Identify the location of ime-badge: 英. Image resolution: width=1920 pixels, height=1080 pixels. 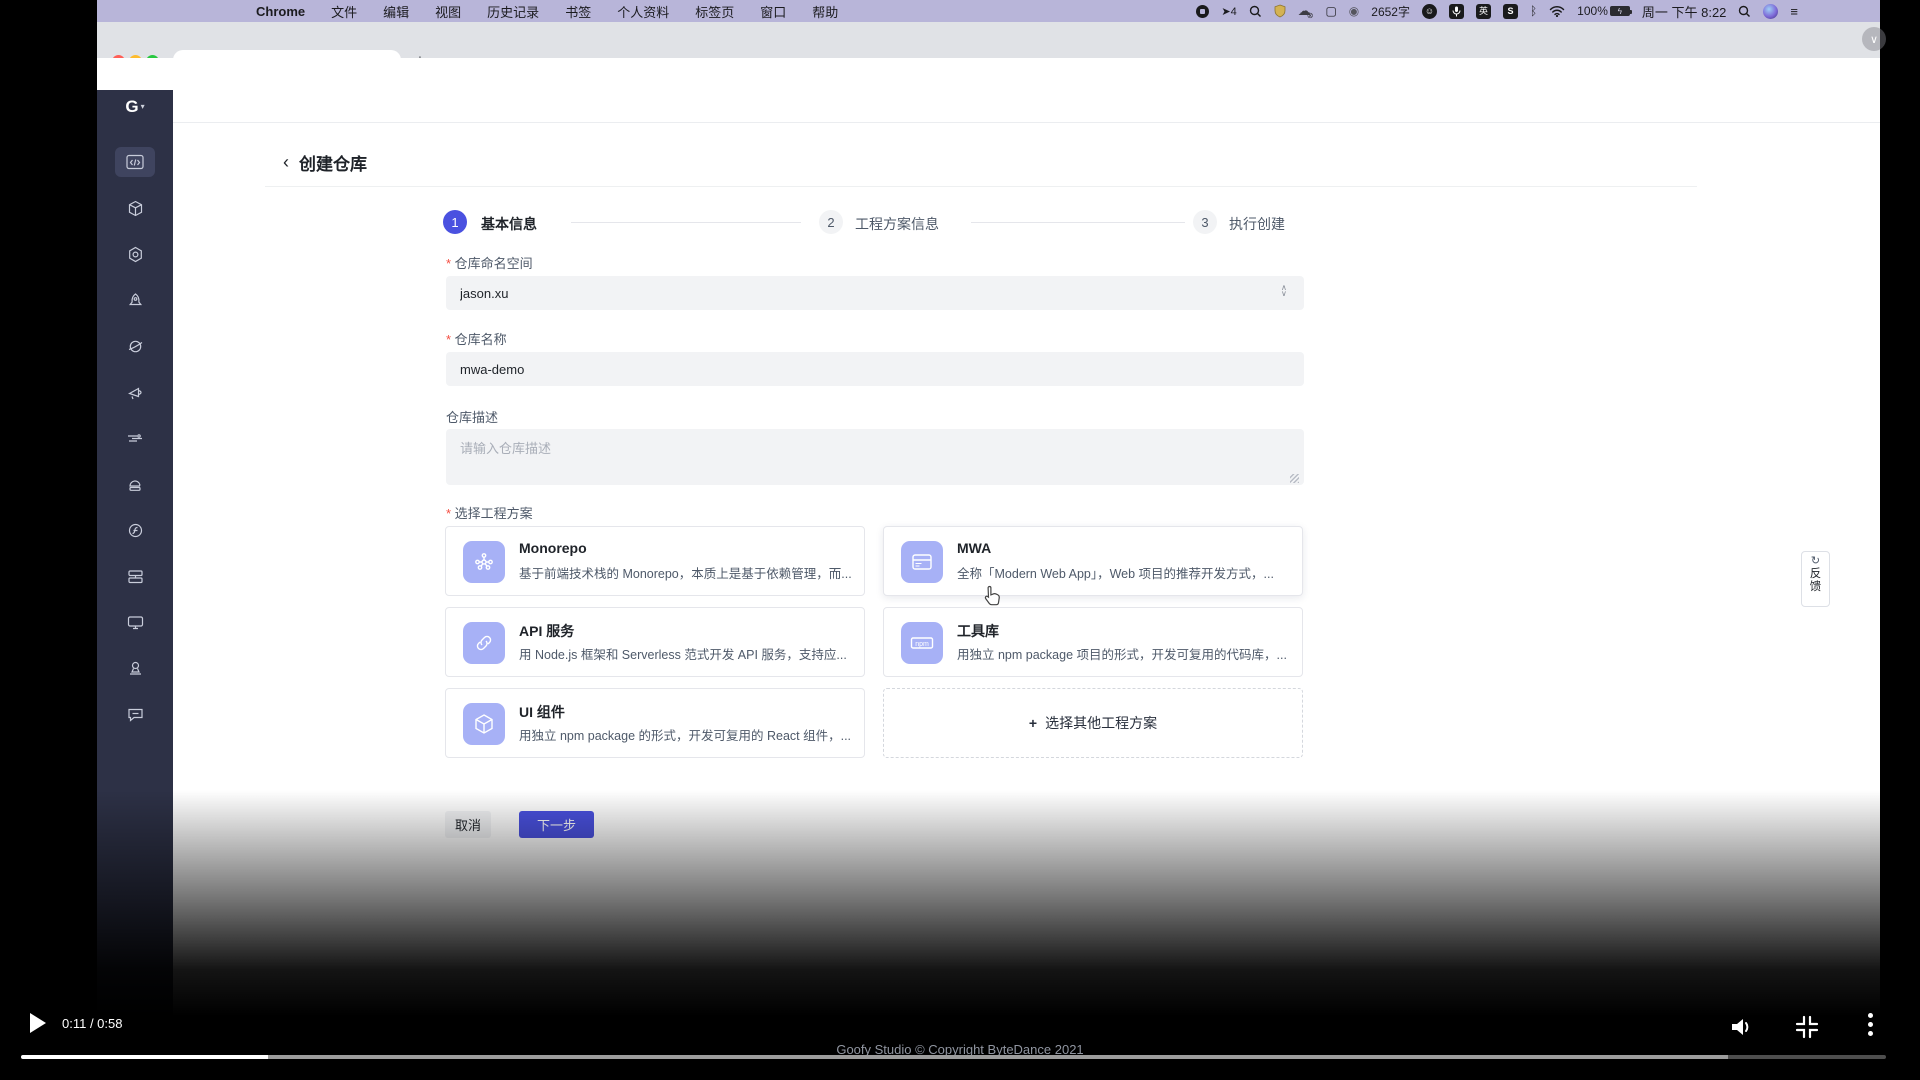
(1483, 11).